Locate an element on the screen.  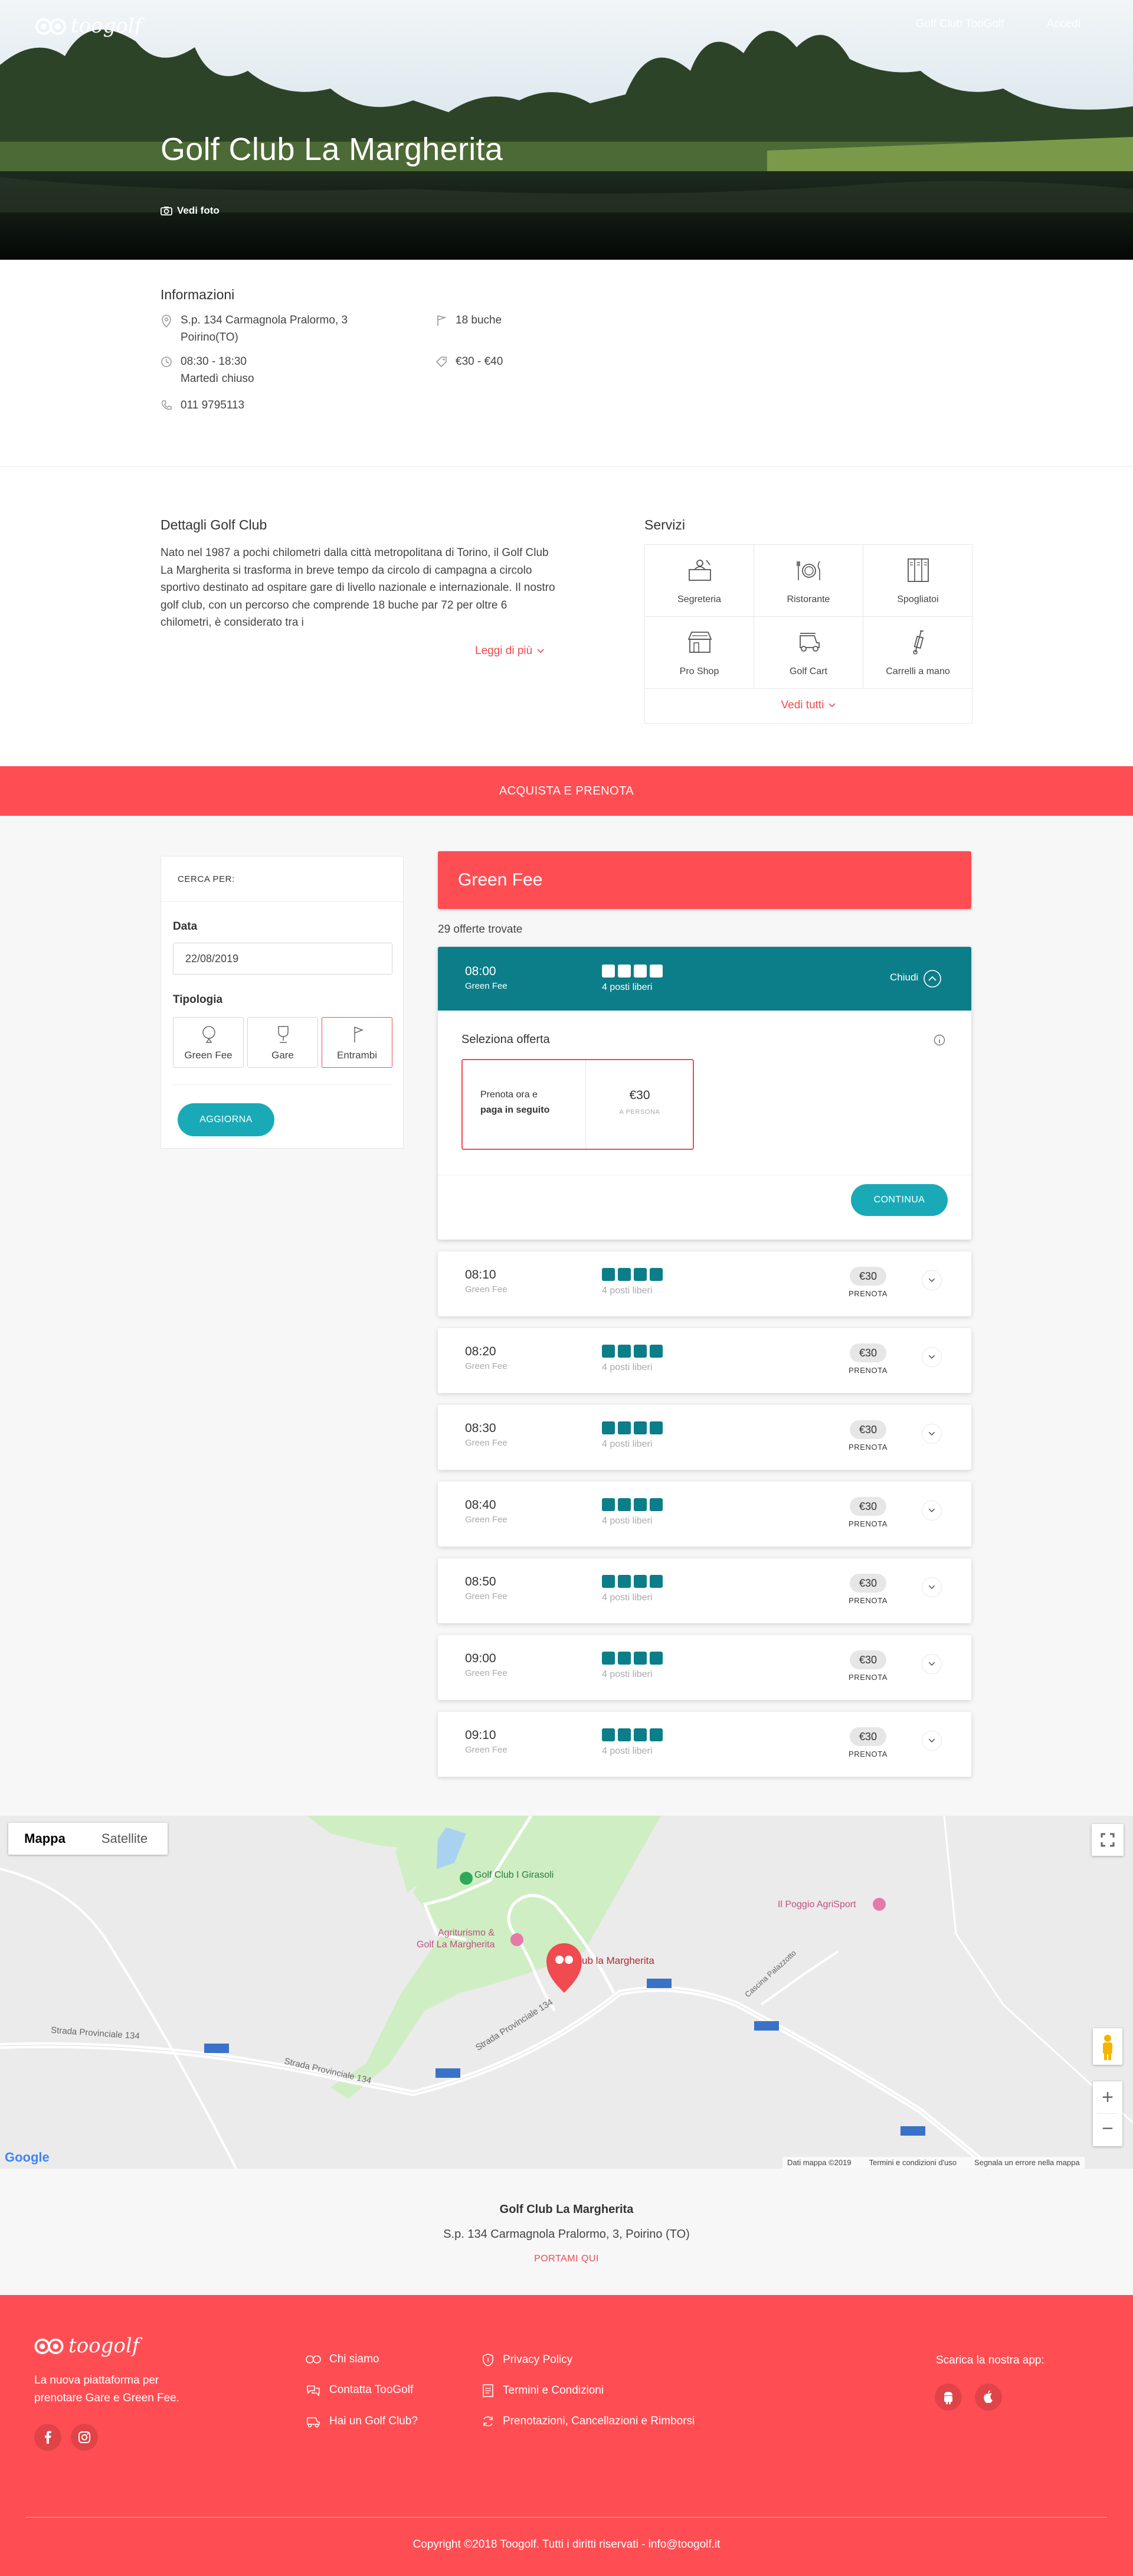
chevron-up-circle-icon is located at coordinates (932, 978).